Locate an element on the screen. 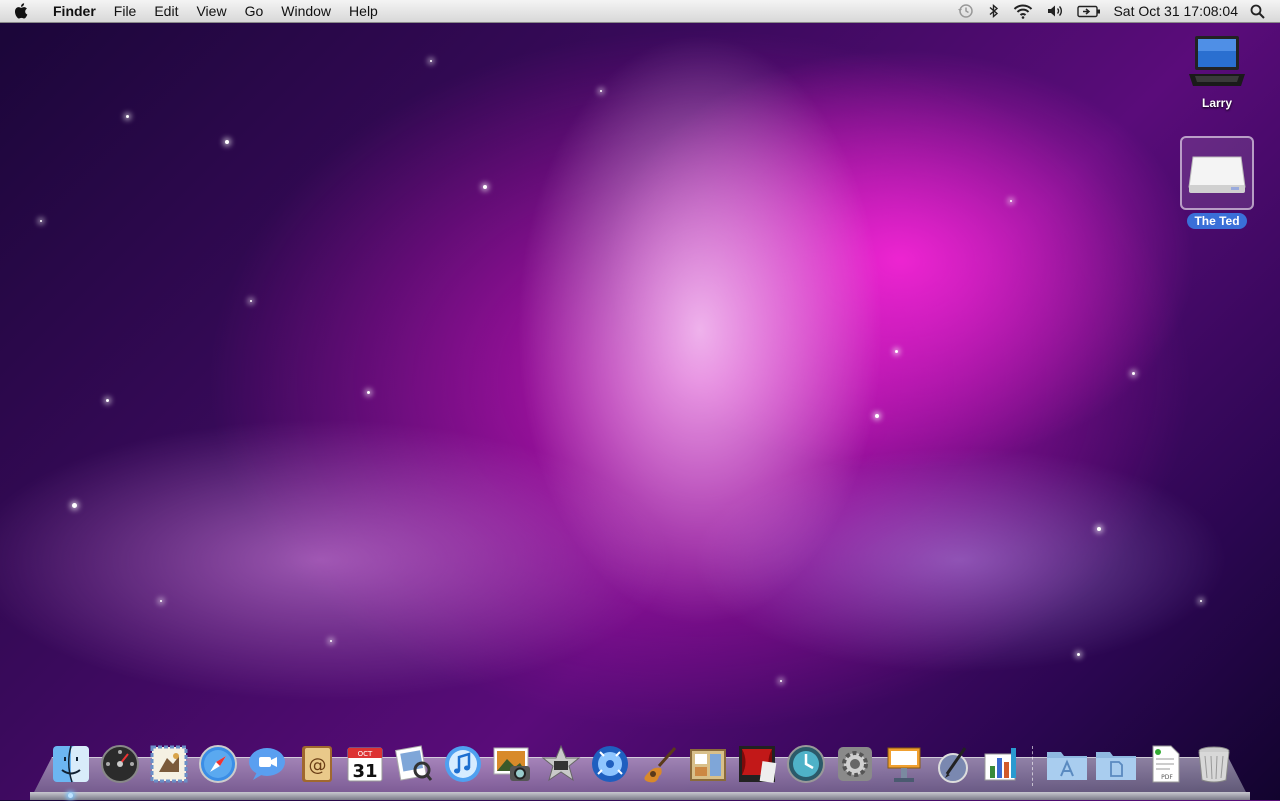 The width and height of the screenshot is (1280, 801). time-machine-icon is located at coordinates (966, 11).